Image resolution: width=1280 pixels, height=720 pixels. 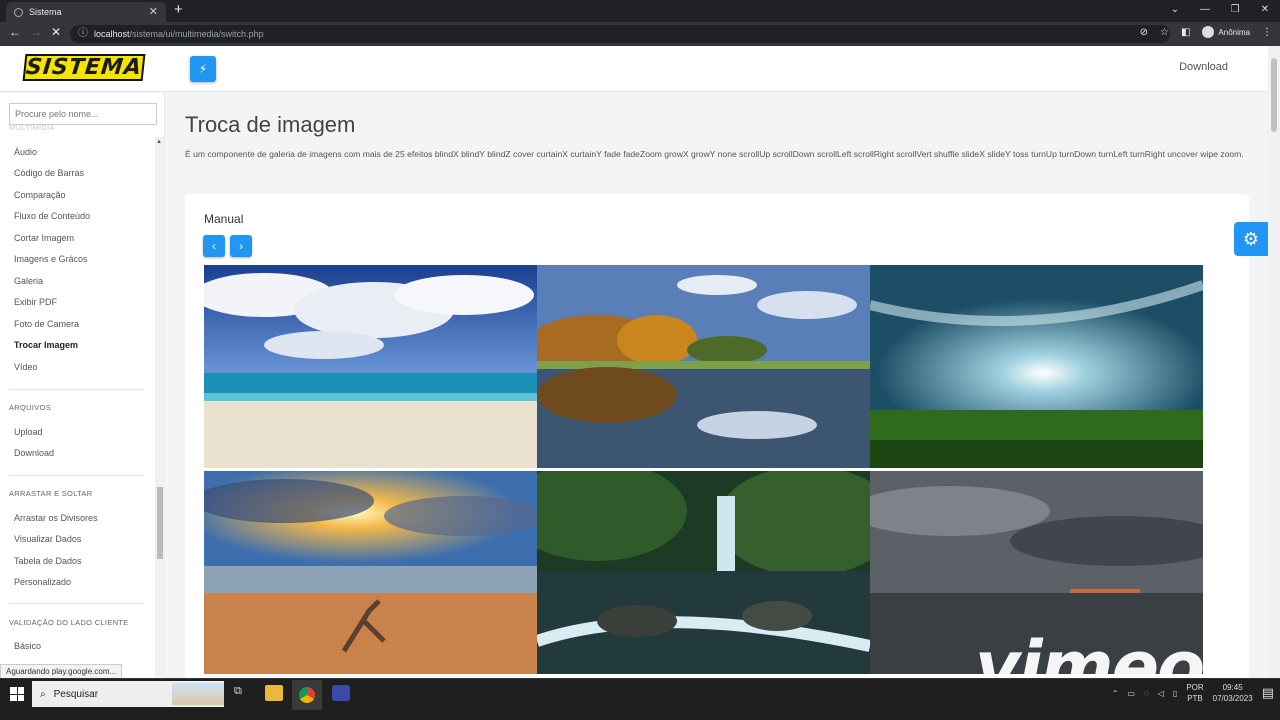 I want to click on page-title: Troca de imagem, so click(x=270, y=124).